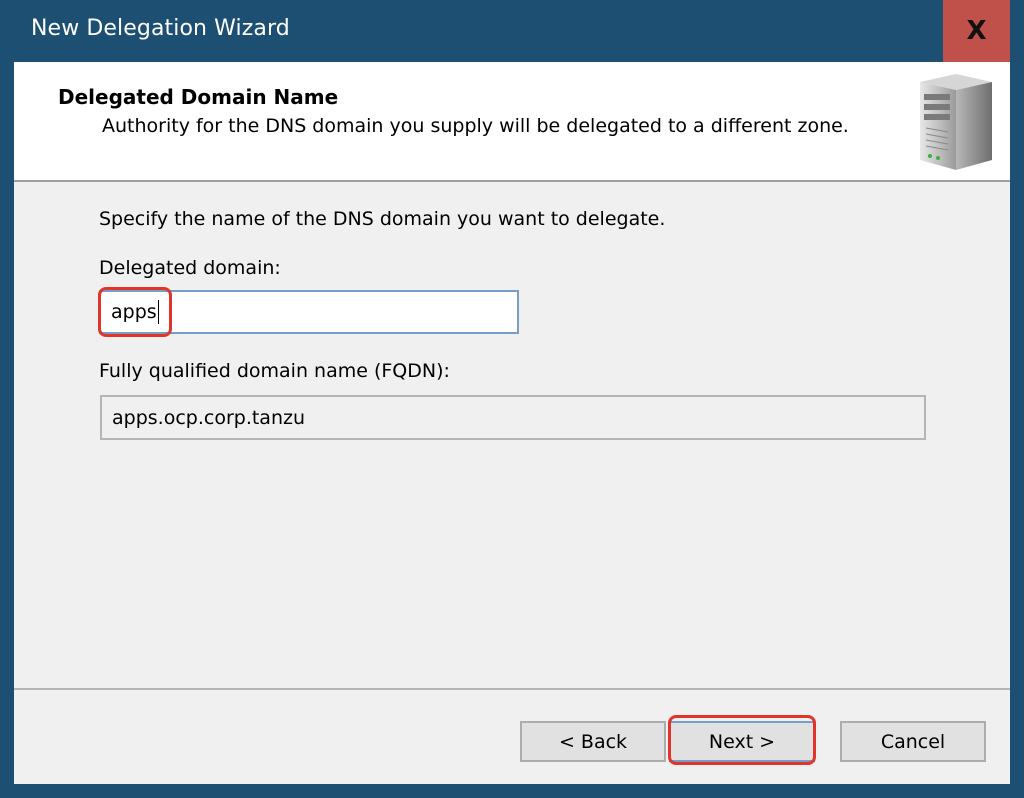 The image size is (1024, 798). I want to click on close-icon: X, so click(976, 31).